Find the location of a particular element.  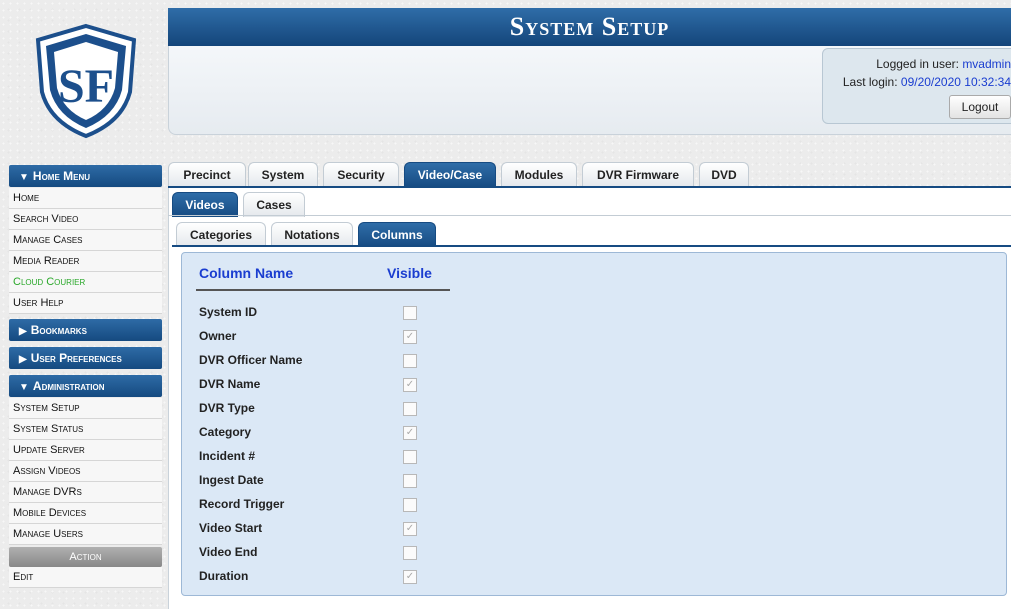

action-header: Action is located at coordinates (85, 557).